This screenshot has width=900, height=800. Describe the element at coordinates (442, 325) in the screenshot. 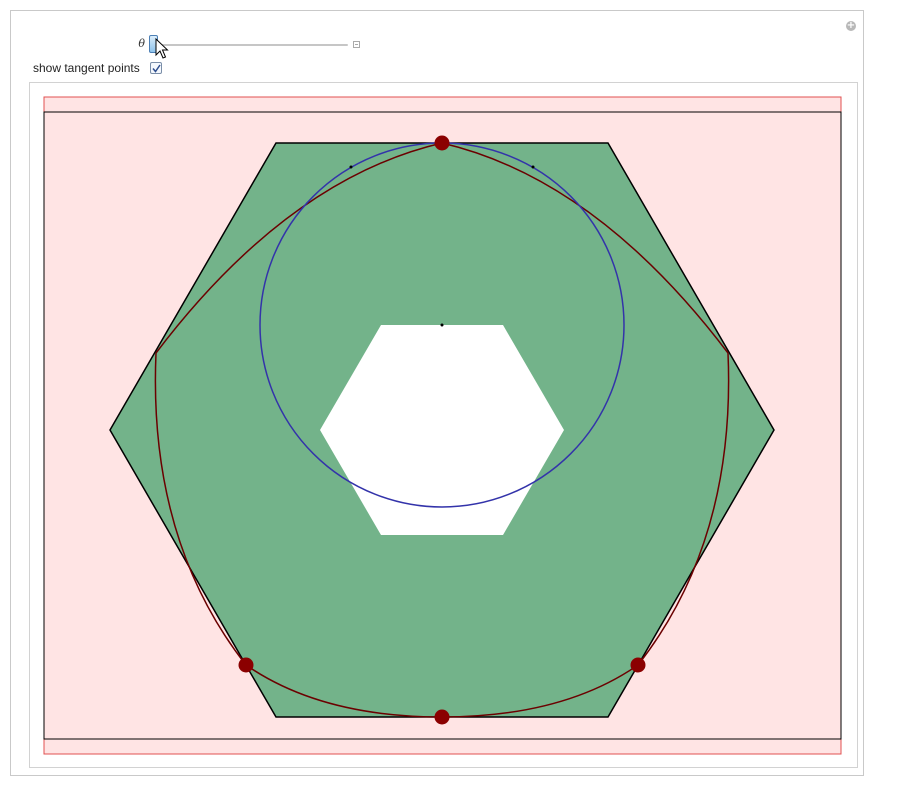

I see `circle-center-dot` at that location.